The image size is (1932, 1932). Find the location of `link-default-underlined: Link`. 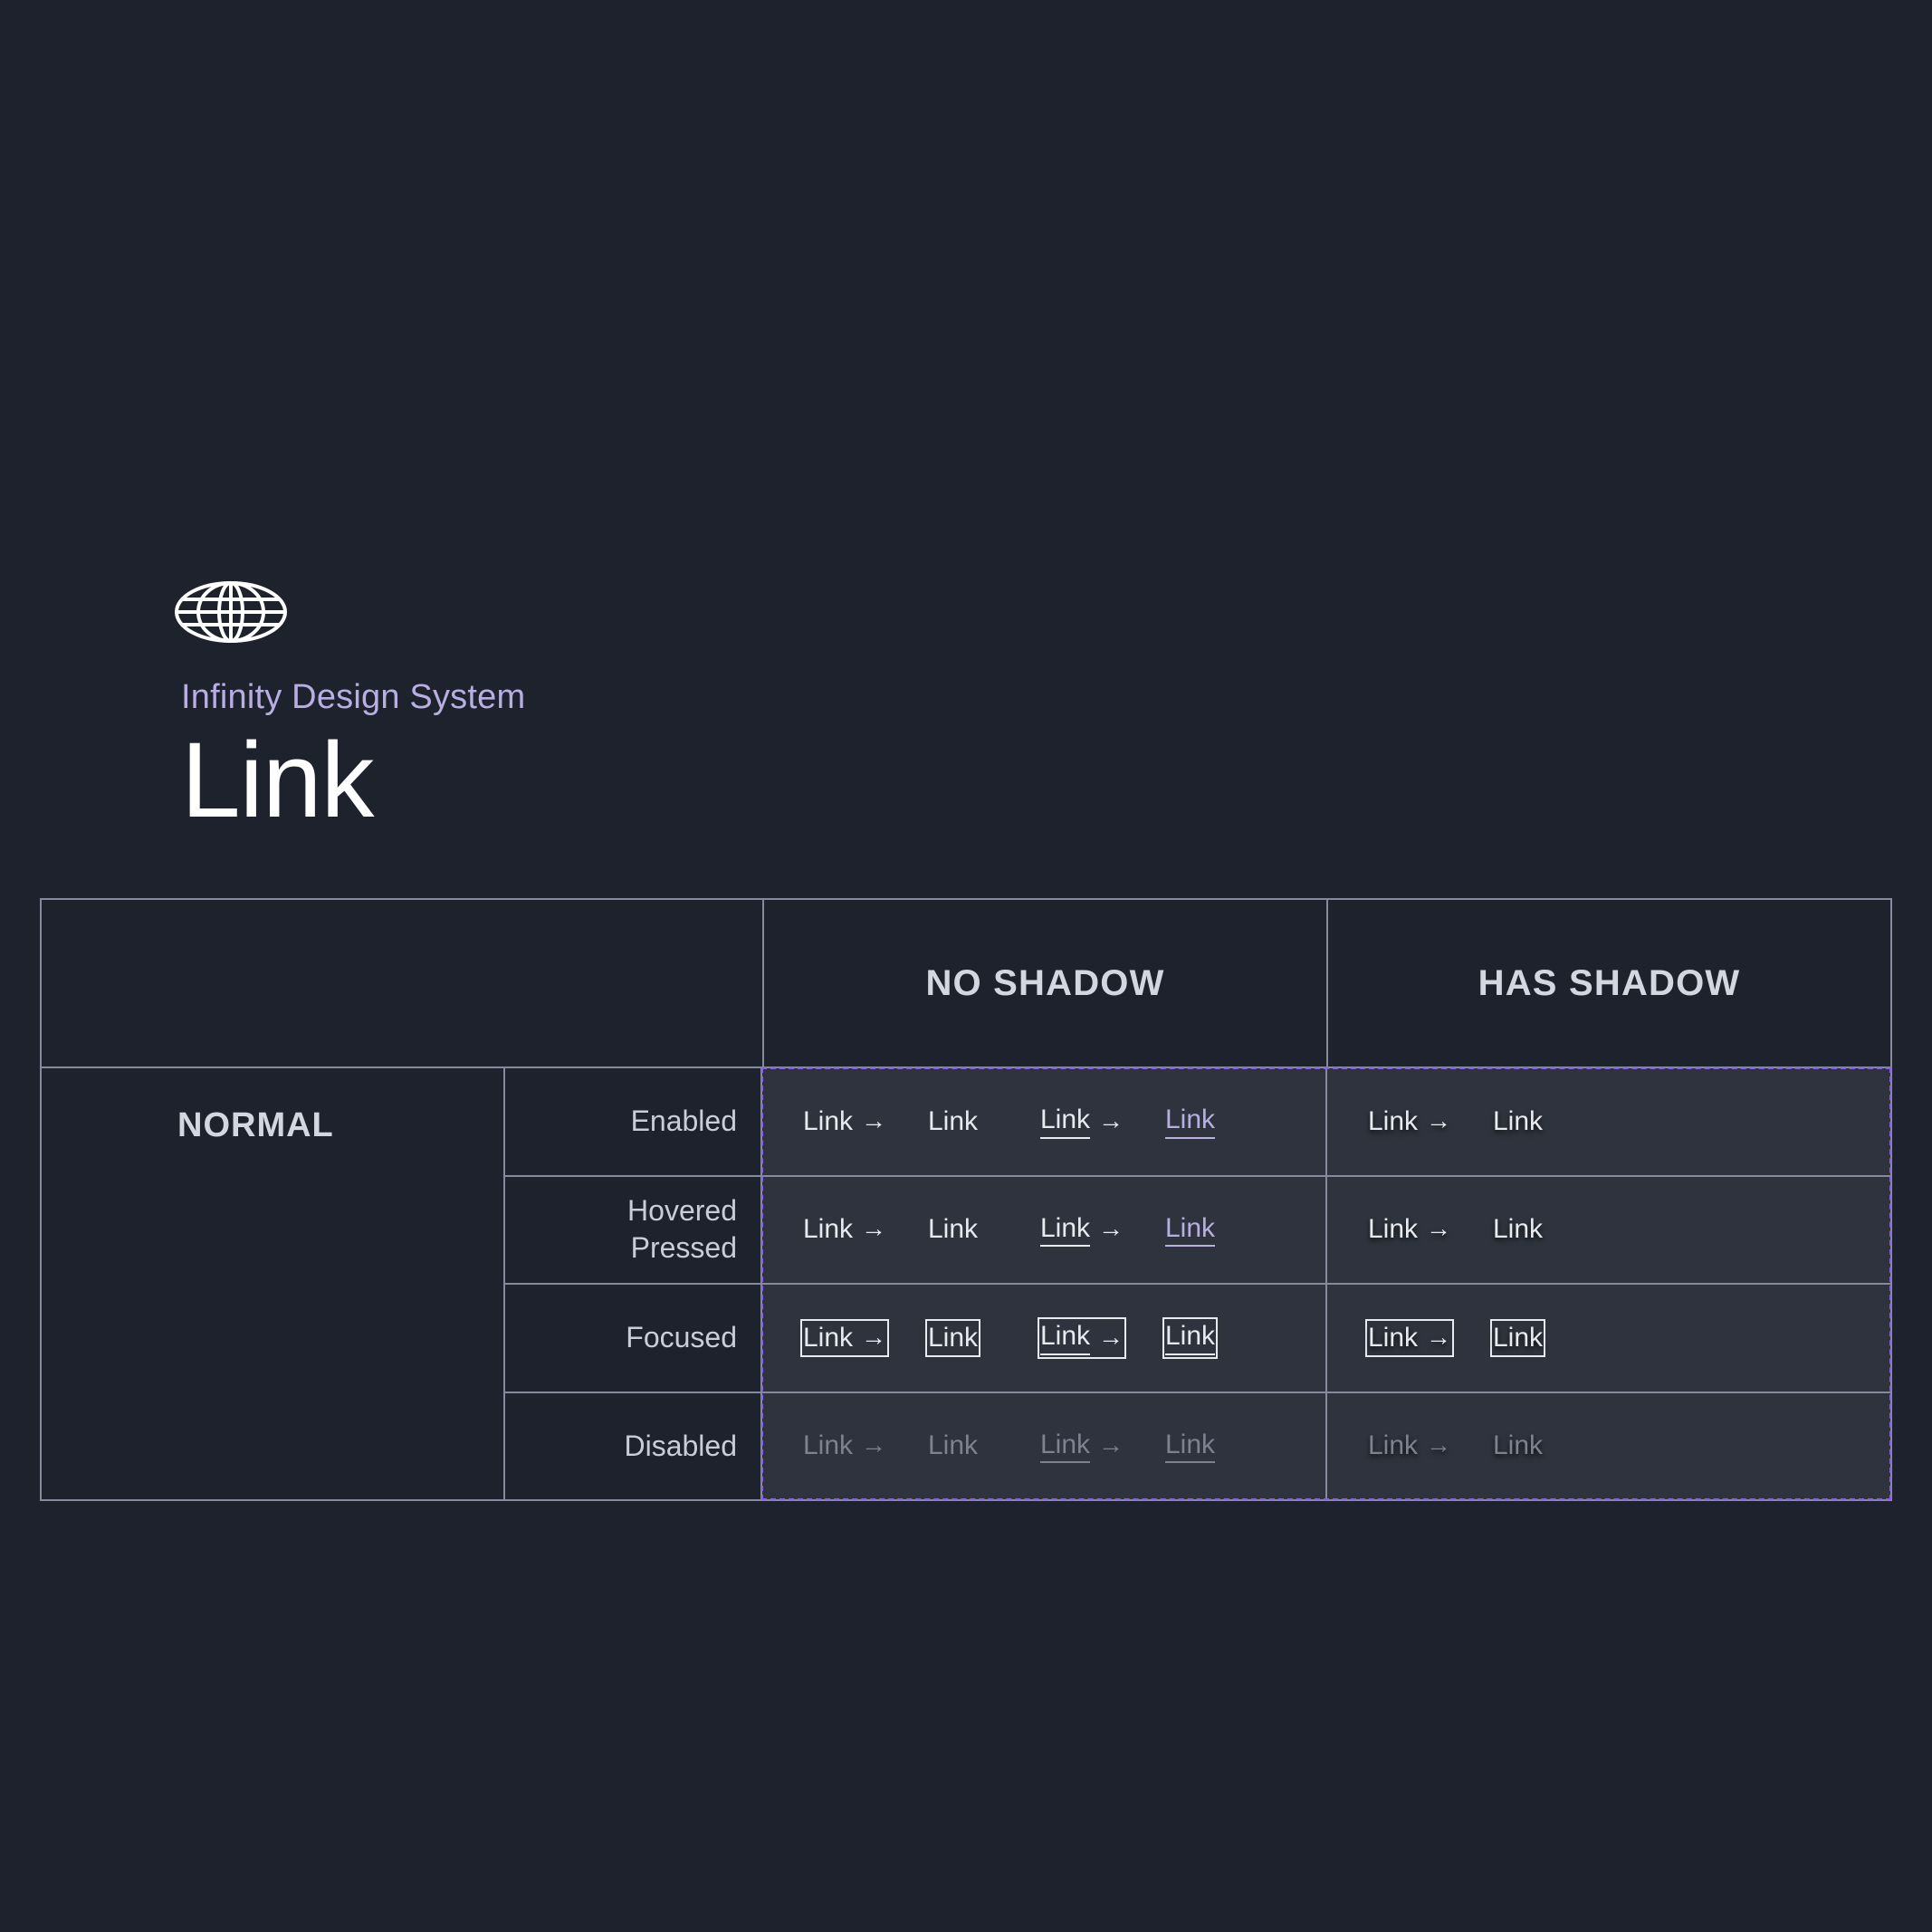

link-default-underlined: Link is located at coordinates (1190, 1338).